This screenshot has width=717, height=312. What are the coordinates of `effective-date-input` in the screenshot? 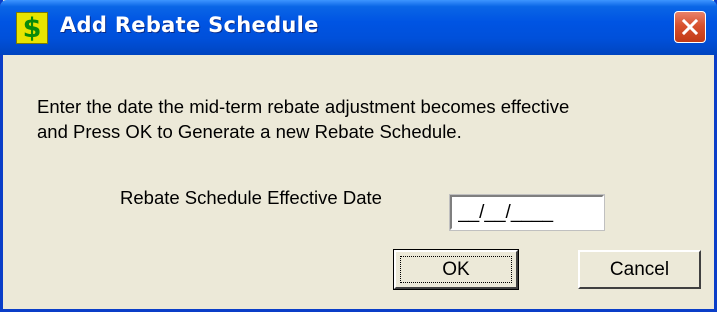 It's located at (527, 212).